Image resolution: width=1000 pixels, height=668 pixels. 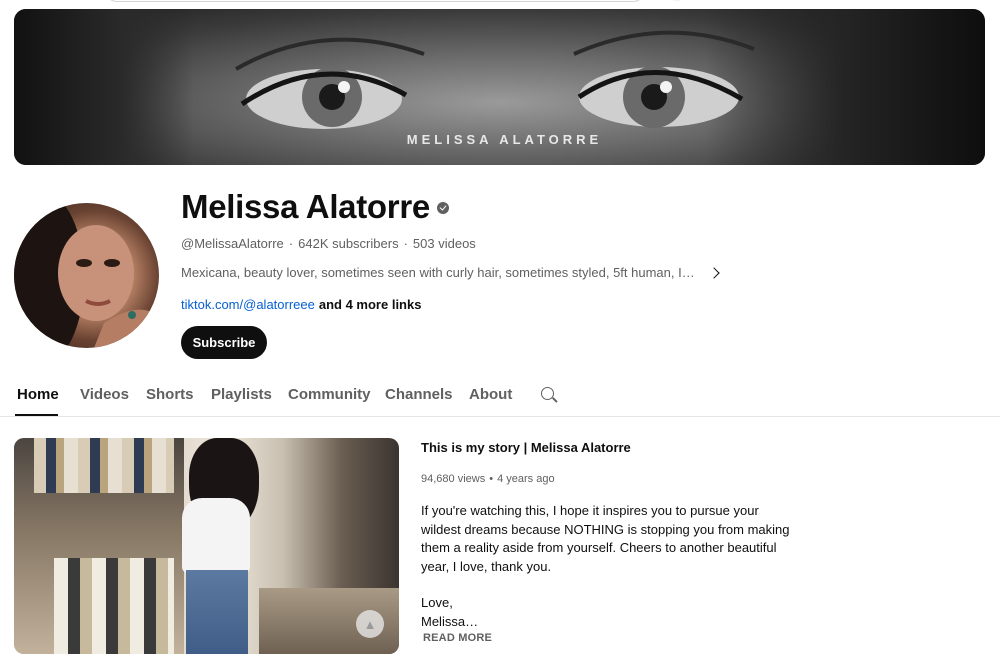 What do you see at coordinates (248, 304) in the screenshot?
I see `tiktok-link: tiktok.com/@alatorreee` at bounding box center [248, 304].